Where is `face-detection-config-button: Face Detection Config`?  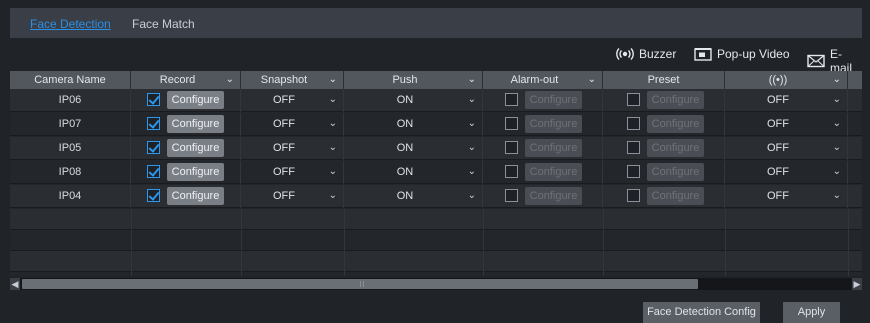
face-detection-config-button: Face Detection Config is located at coordinates (701, 312).